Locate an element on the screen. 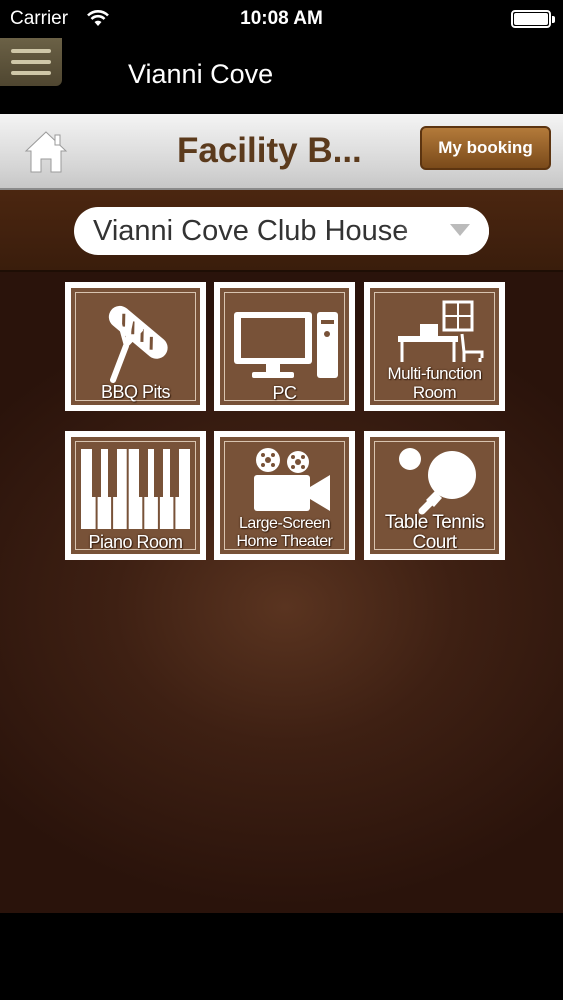 The height and width of the screenshot is (1000, 563). app-title: Vianni Cove is located at coordinates (201, 74).